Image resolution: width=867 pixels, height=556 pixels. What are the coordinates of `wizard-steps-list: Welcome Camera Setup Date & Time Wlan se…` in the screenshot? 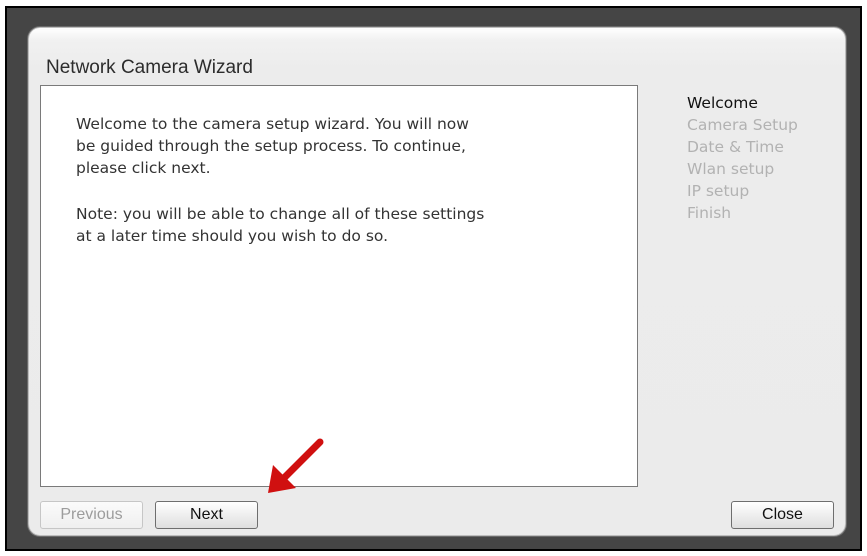 It's located at (742, 158).